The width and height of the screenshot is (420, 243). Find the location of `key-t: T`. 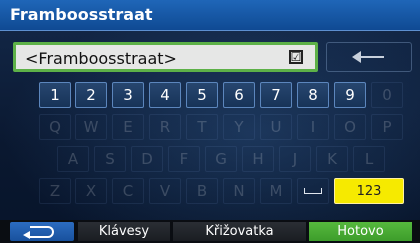

key-t: T is located at coordinates (202, 127).